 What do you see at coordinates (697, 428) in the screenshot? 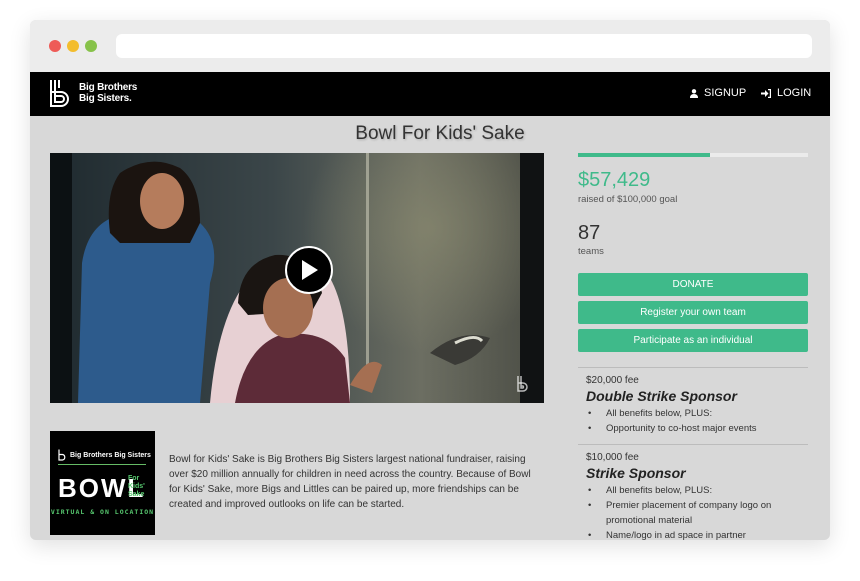
I see `benefit-item: Opportunity to co-host major events` at bounding box center [697, 428].